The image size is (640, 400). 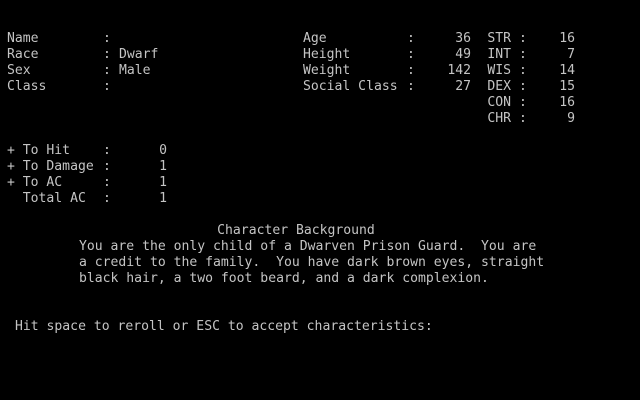 What do you see at coordinates (567, 86) in the screenshot?
I see `attr-dex-value: 15` at bounding box center [567, 86].